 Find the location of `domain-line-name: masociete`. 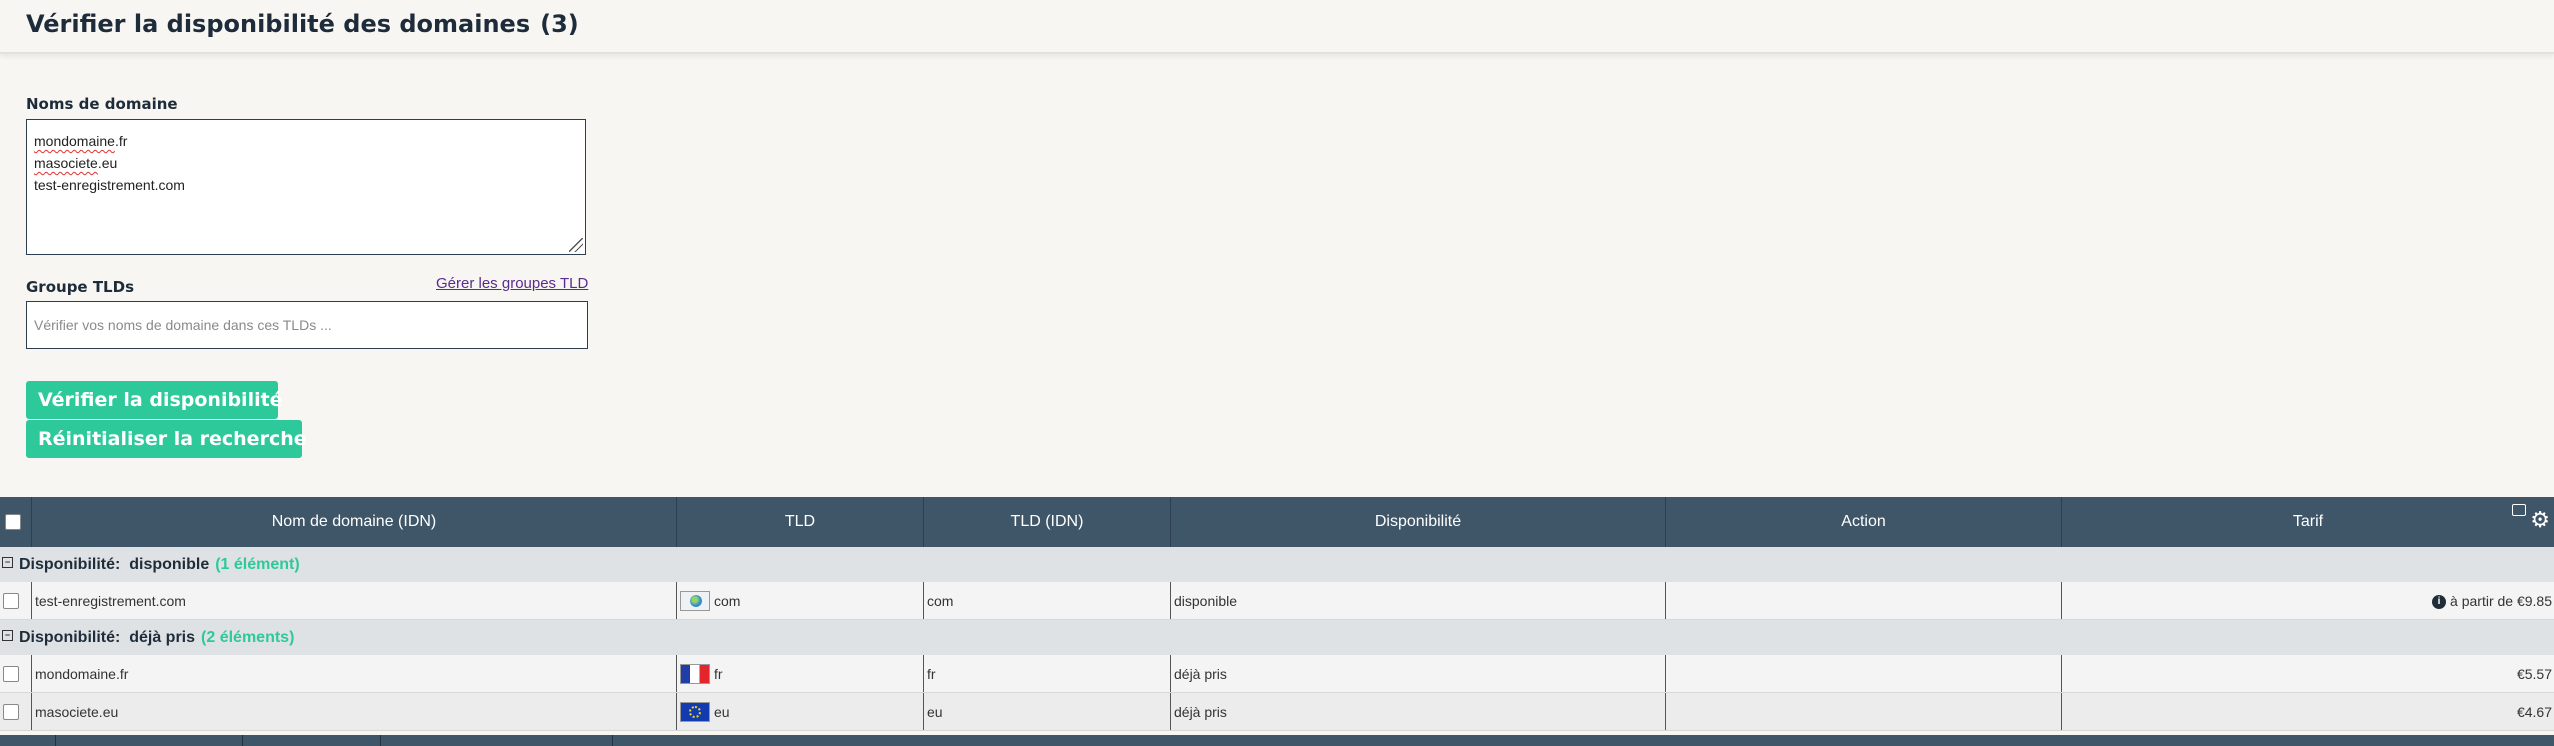

domain-line-name: masociete is located at coordinates (66, 163).